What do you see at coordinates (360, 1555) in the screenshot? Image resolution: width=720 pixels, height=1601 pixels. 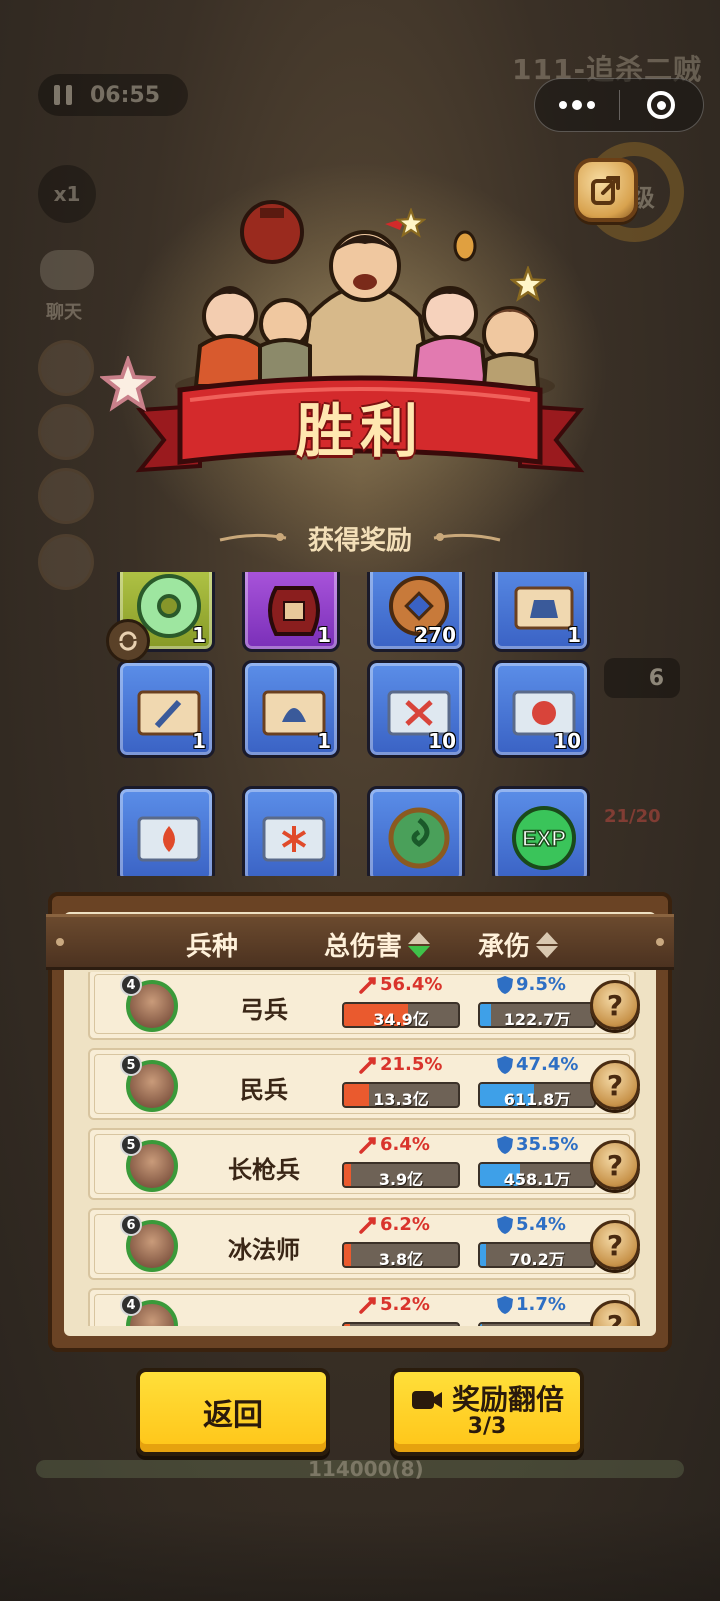 I see `bottom-clouds` at bounding box center [360, 1555].